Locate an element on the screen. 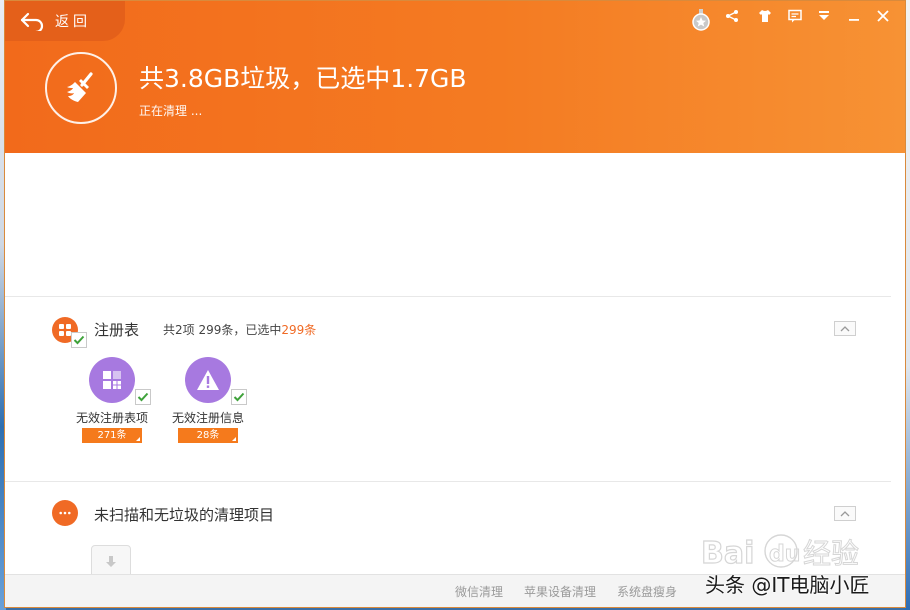 The height and width of the screenshot is (610, 910). registry-section-title: 注册表 is located at coordinates (117, 330).